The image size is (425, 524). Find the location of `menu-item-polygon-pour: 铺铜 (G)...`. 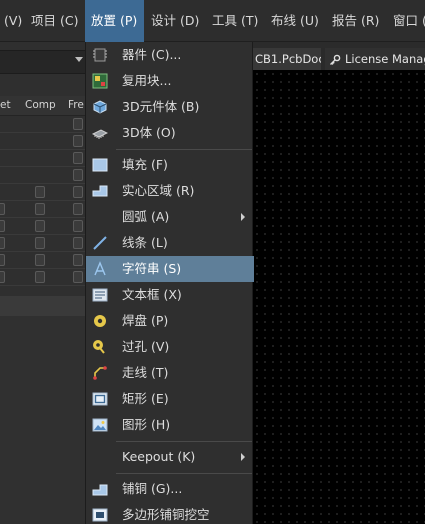

menu-item-polygon-pour: 铺铜 (G)... is located at coordinates (170, 489).